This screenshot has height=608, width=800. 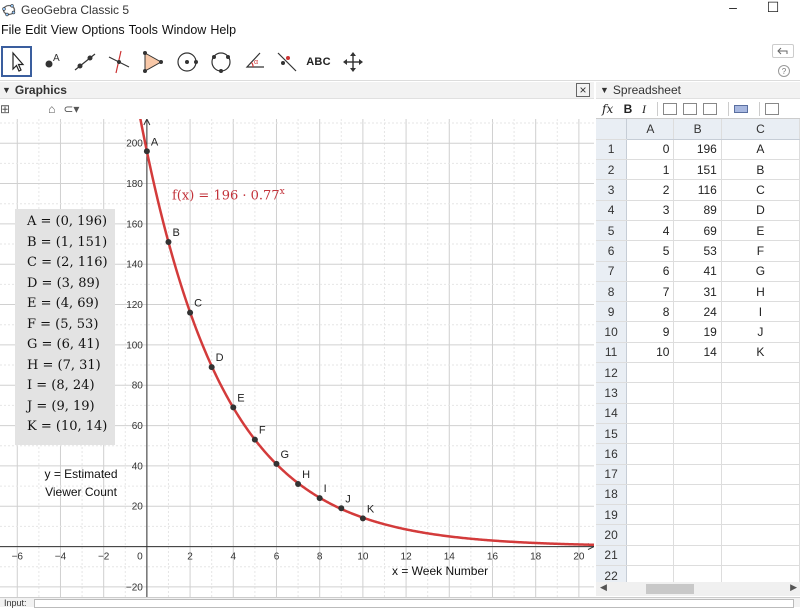 I want to click on row-header: 18, so click(x=612, y=495).